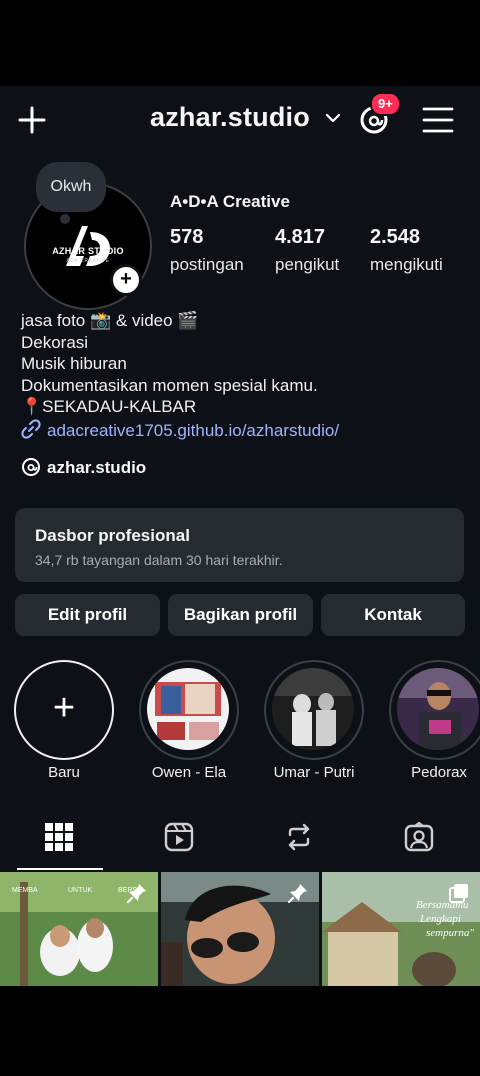 The width and height of the screenshot is (480, 1076). Describe the element at coordinates (71, 187) in the screenshot. I see `profile-note: Okwh` at that location.